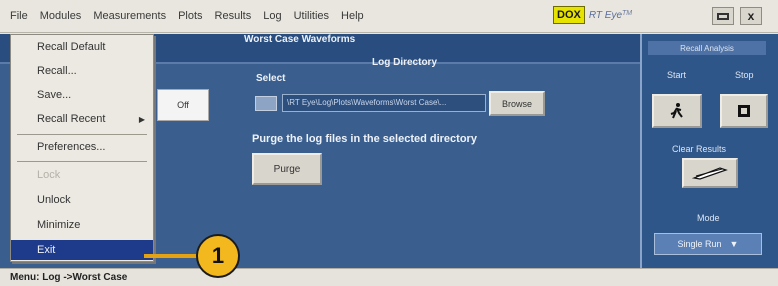 This screenshot has width=778, height=286. What do you see at coordinates (287, 169) in the screenshot?
I see `purge-button: Purge` at bounding box center [287, 169].